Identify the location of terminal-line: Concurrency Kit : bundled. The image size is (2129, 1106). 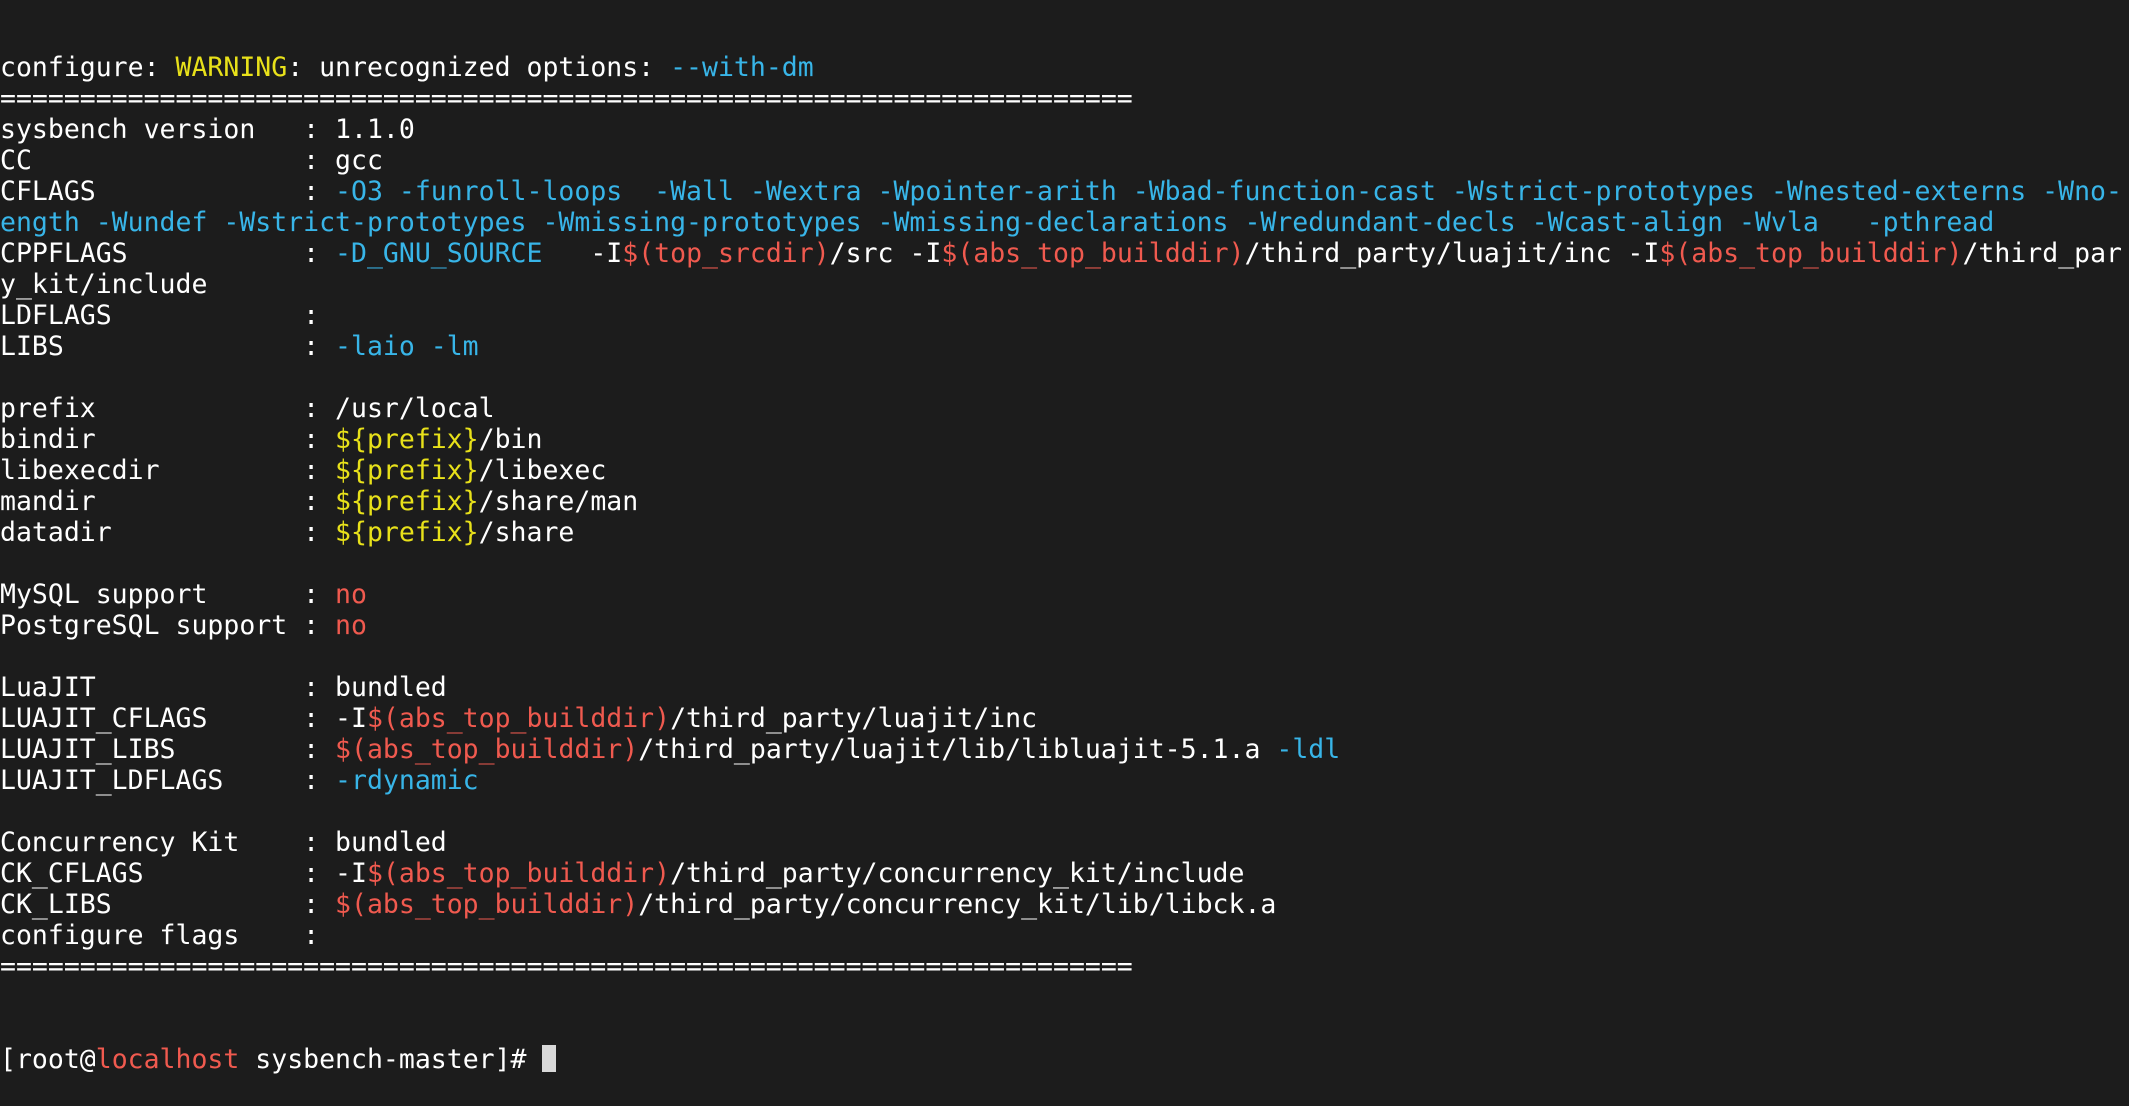
(1064, 842).